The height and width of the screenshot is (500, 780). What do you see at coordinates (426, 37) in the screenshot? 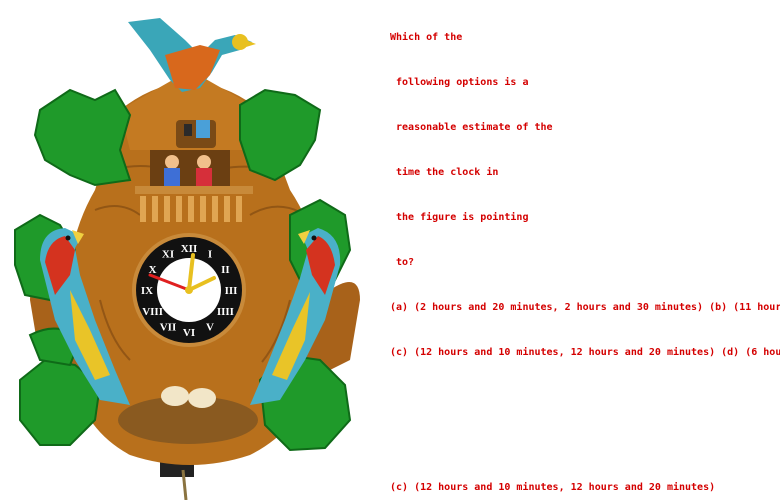
I see `question-line: Which of the` at bounding box center [426, 37].